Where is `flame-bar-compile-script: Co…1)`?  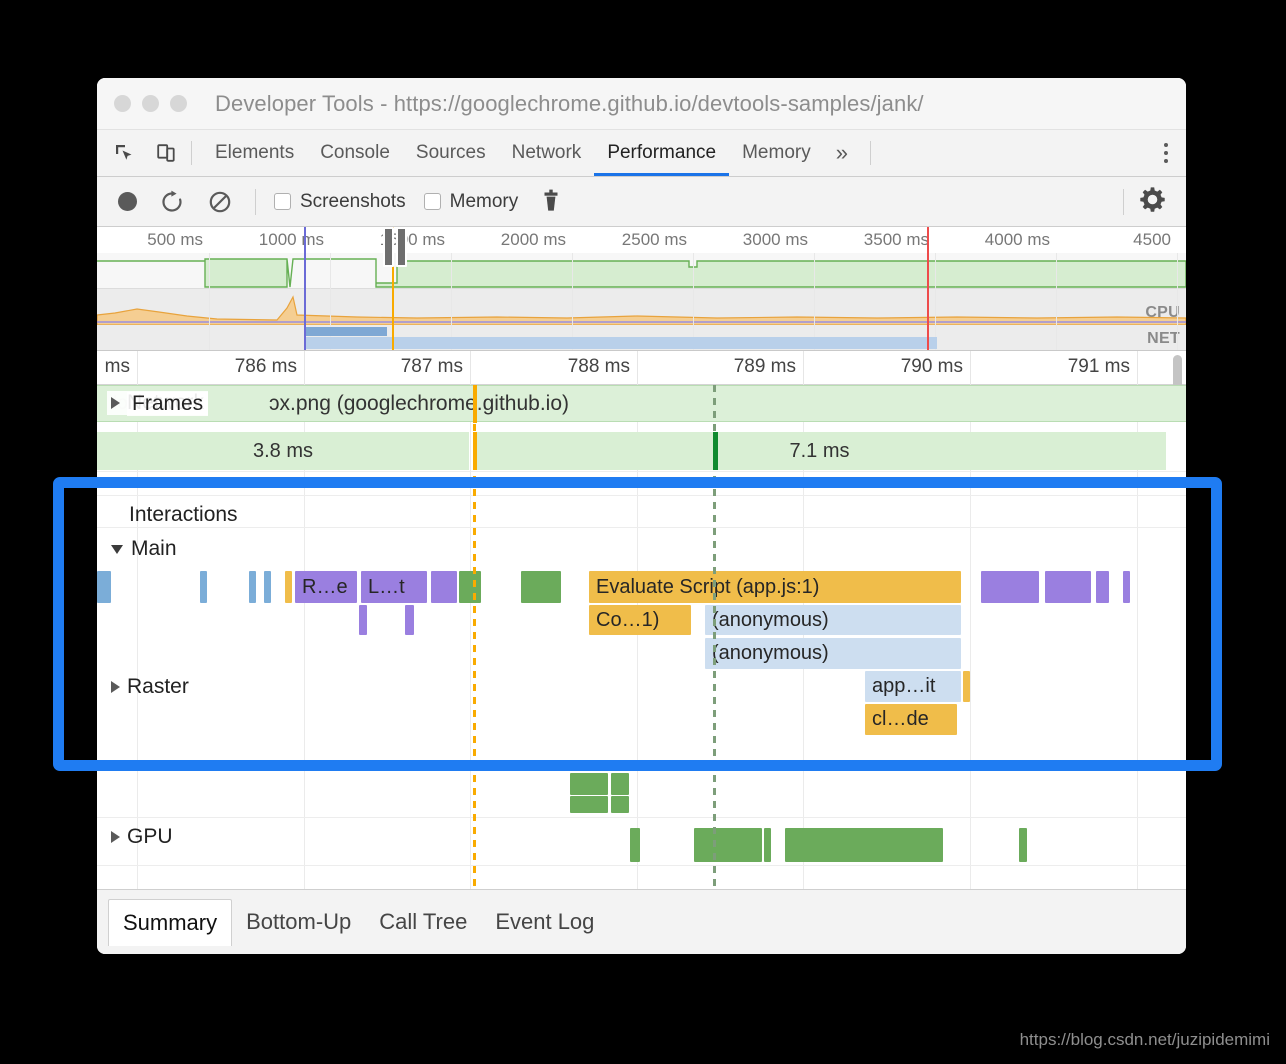 flame-bar-compile-script: Co…1) is located at coordinates (640, 620).